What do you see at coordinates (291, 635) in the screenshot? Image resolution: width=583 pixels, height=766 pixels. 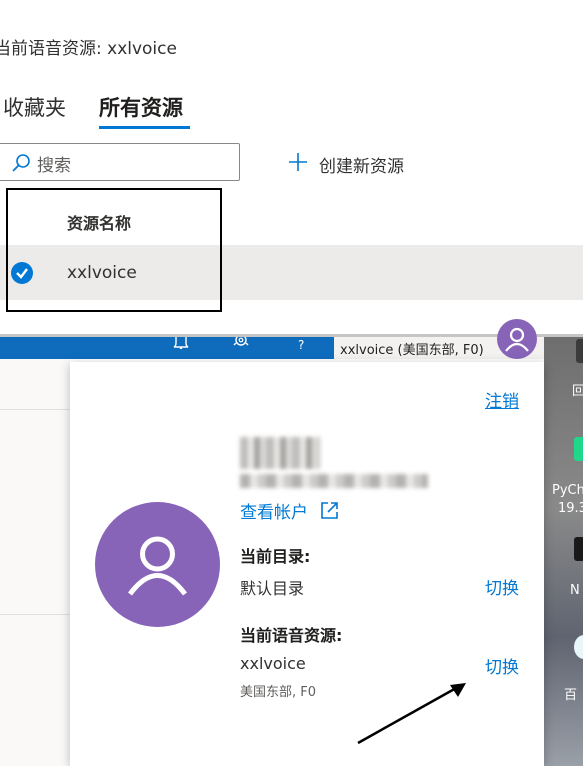 I see `current-speech-resource-label: 当前语音资源:` at bounding box center [291, 635].